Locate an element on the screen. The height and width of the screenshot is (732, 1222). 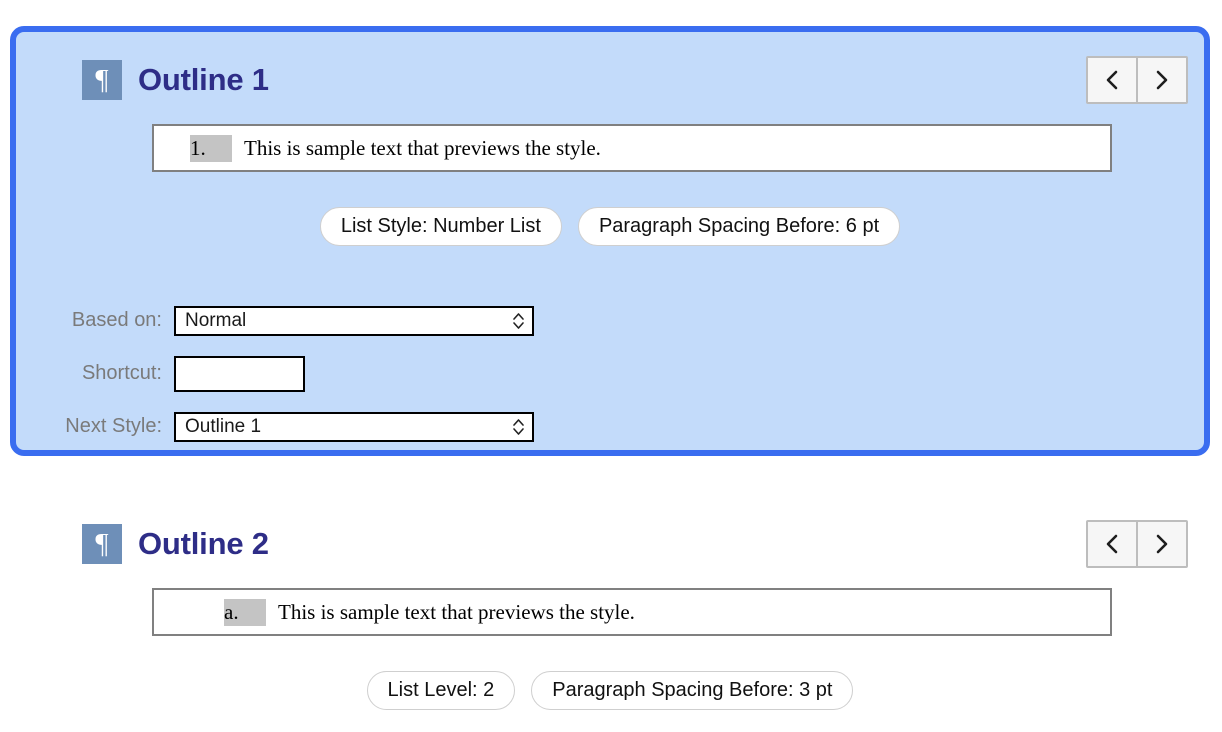
attribute-pill-paragraph-spacing: Paragraph Spacing Before: 6 pt is located at coordinates (739, 226).